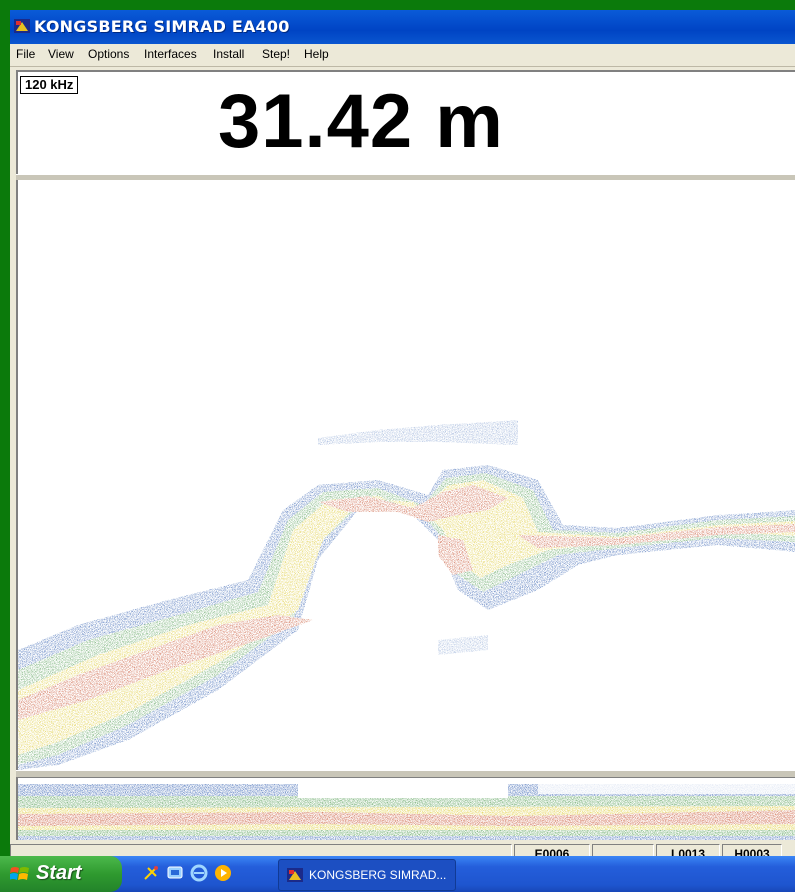 This screenshot has height=892, width=795. I want to click on depth-readout-panel: 120 kHz 31.42 m, so click(405, 123).